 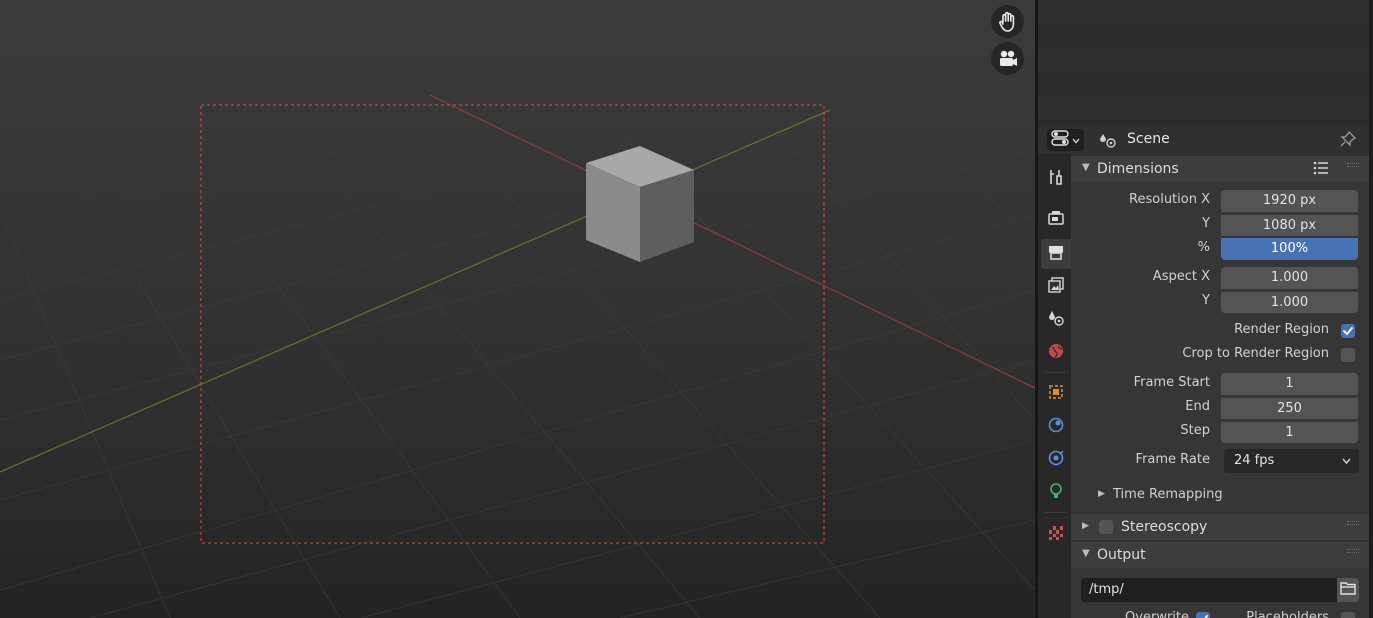 I want to click on dimensions-panel-header: ▼ Dimensions, so click(x=1220, y=169).